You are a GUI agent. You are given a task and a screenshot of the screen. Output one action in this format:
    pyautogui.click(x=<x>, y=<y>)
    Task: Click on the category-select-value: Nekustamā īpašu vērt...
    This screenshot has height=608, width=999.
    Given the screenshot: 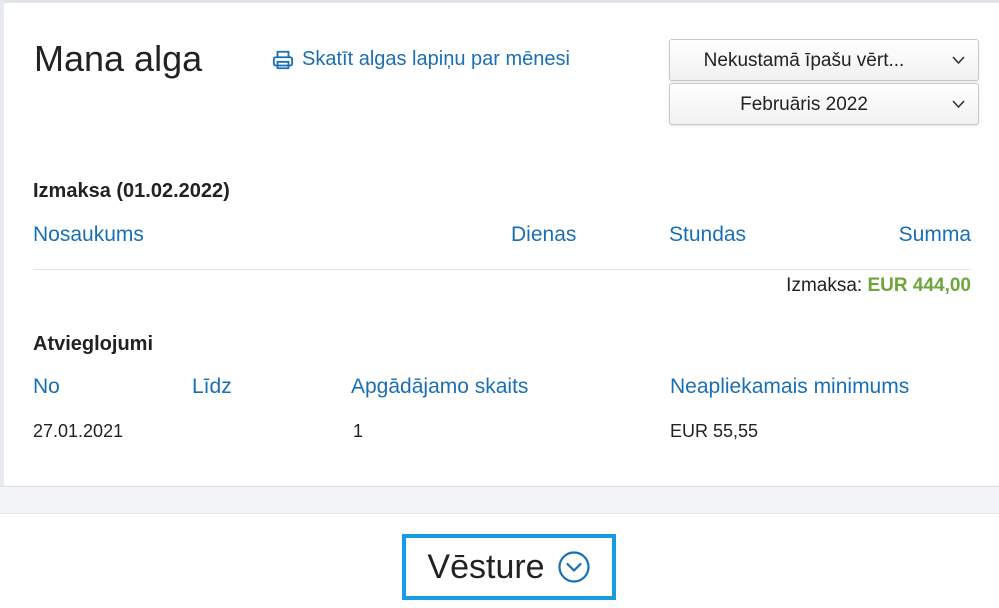 What is the action you would take?
    pyautogui.click(x=804, y=60)
    